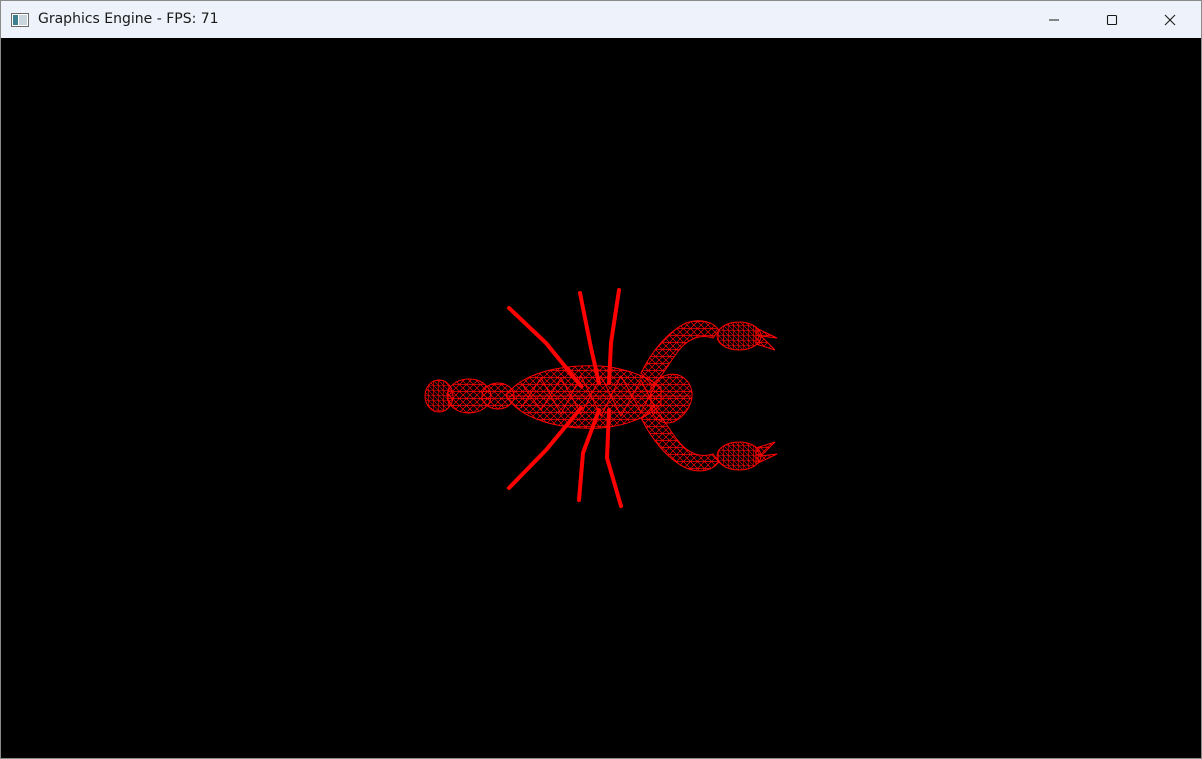  I want to click on close-icon, so click(1170, 19).